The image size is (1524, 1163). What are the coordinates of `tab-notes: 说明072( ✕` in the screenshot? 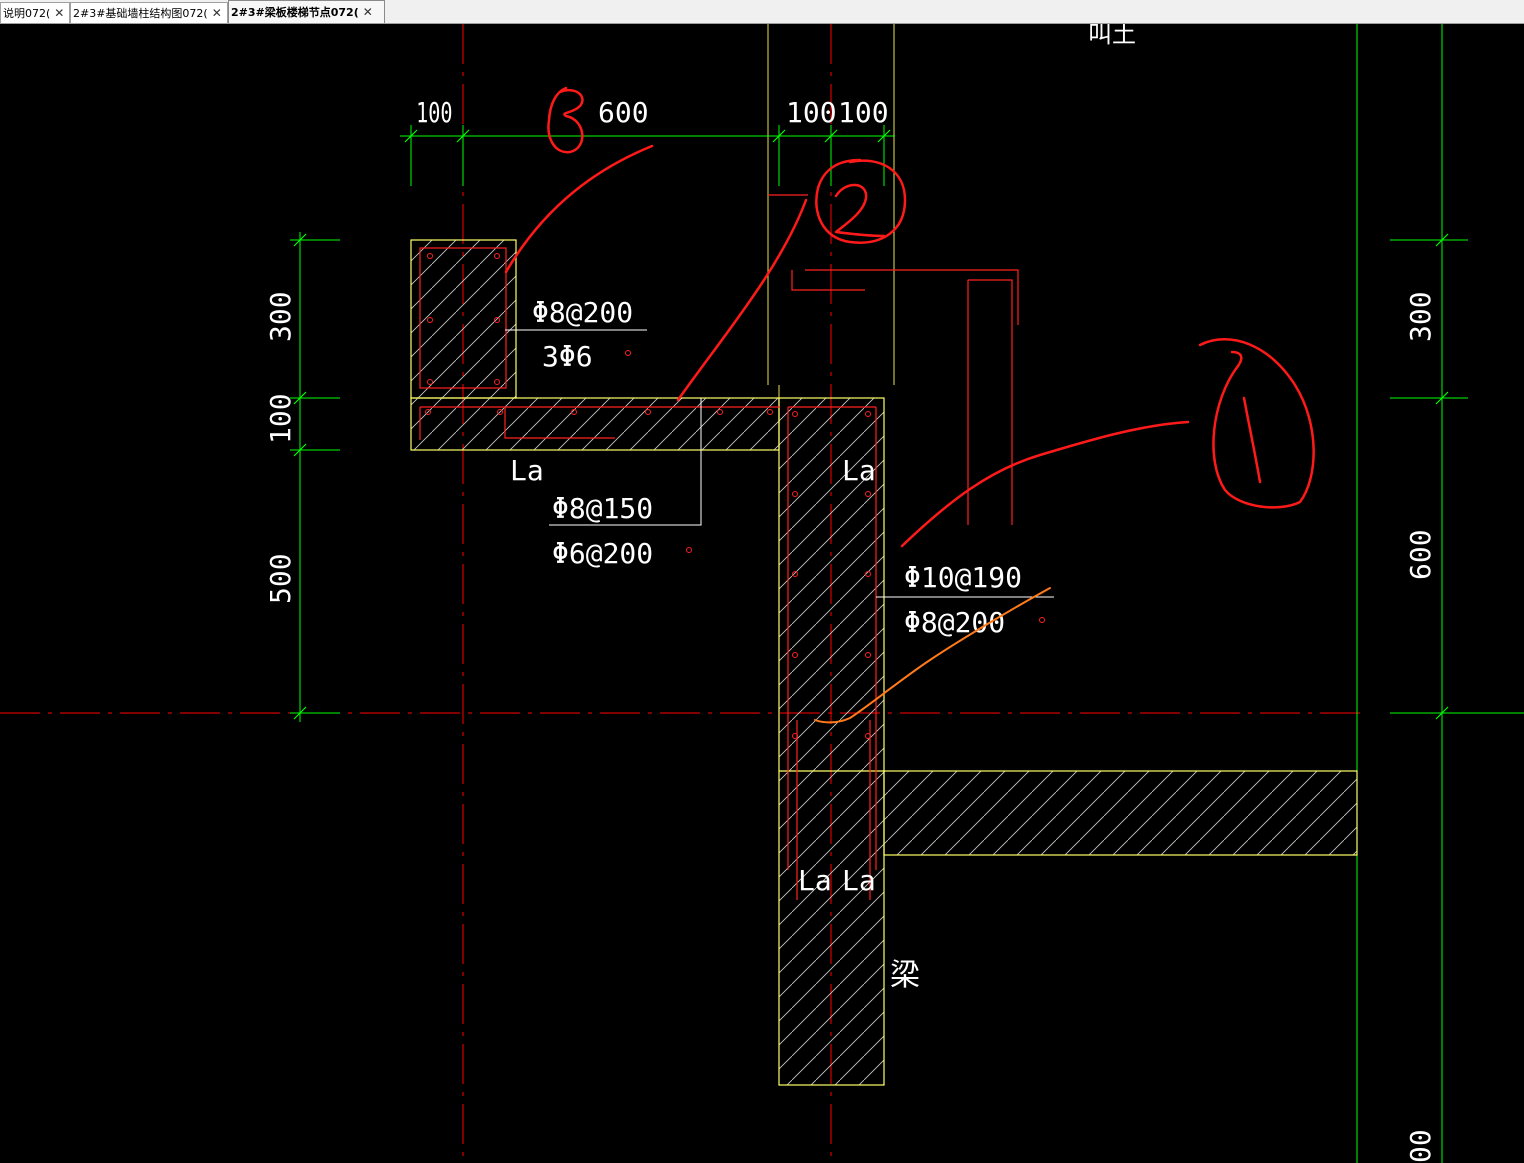 It's located at (35, 12).